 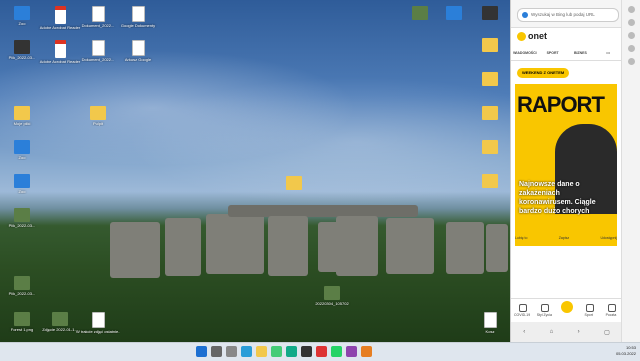 I want to click on nav-covid: COVID-19, so click(x=522, y=311).